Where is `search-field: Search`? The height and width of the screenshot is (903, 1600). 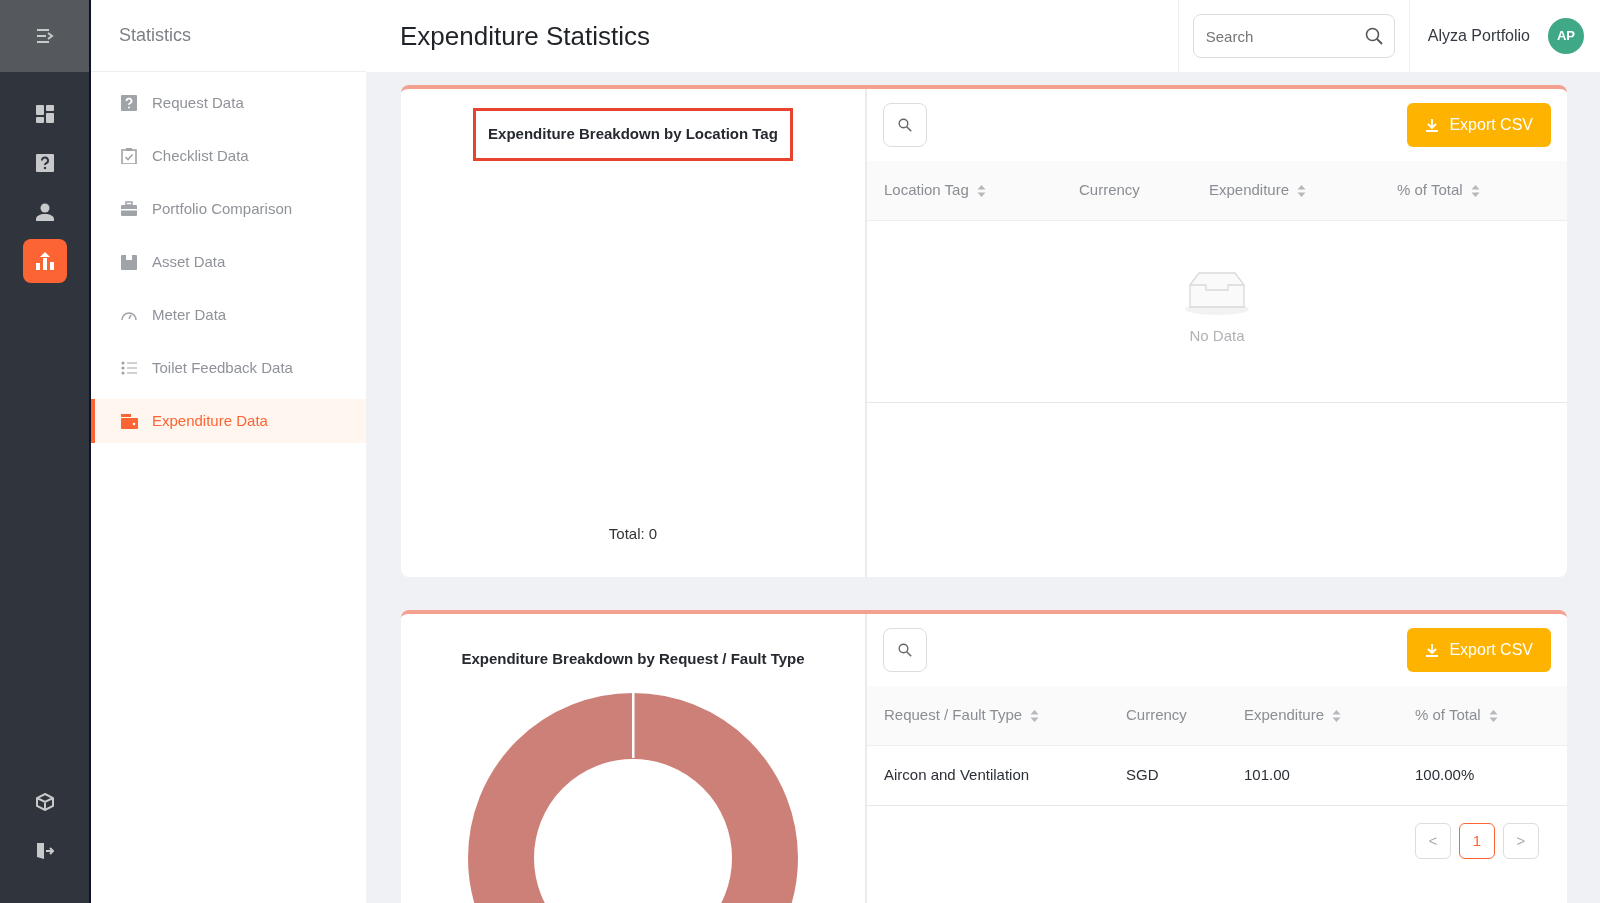 search-field: Search is located at coordinates (1293, 36).